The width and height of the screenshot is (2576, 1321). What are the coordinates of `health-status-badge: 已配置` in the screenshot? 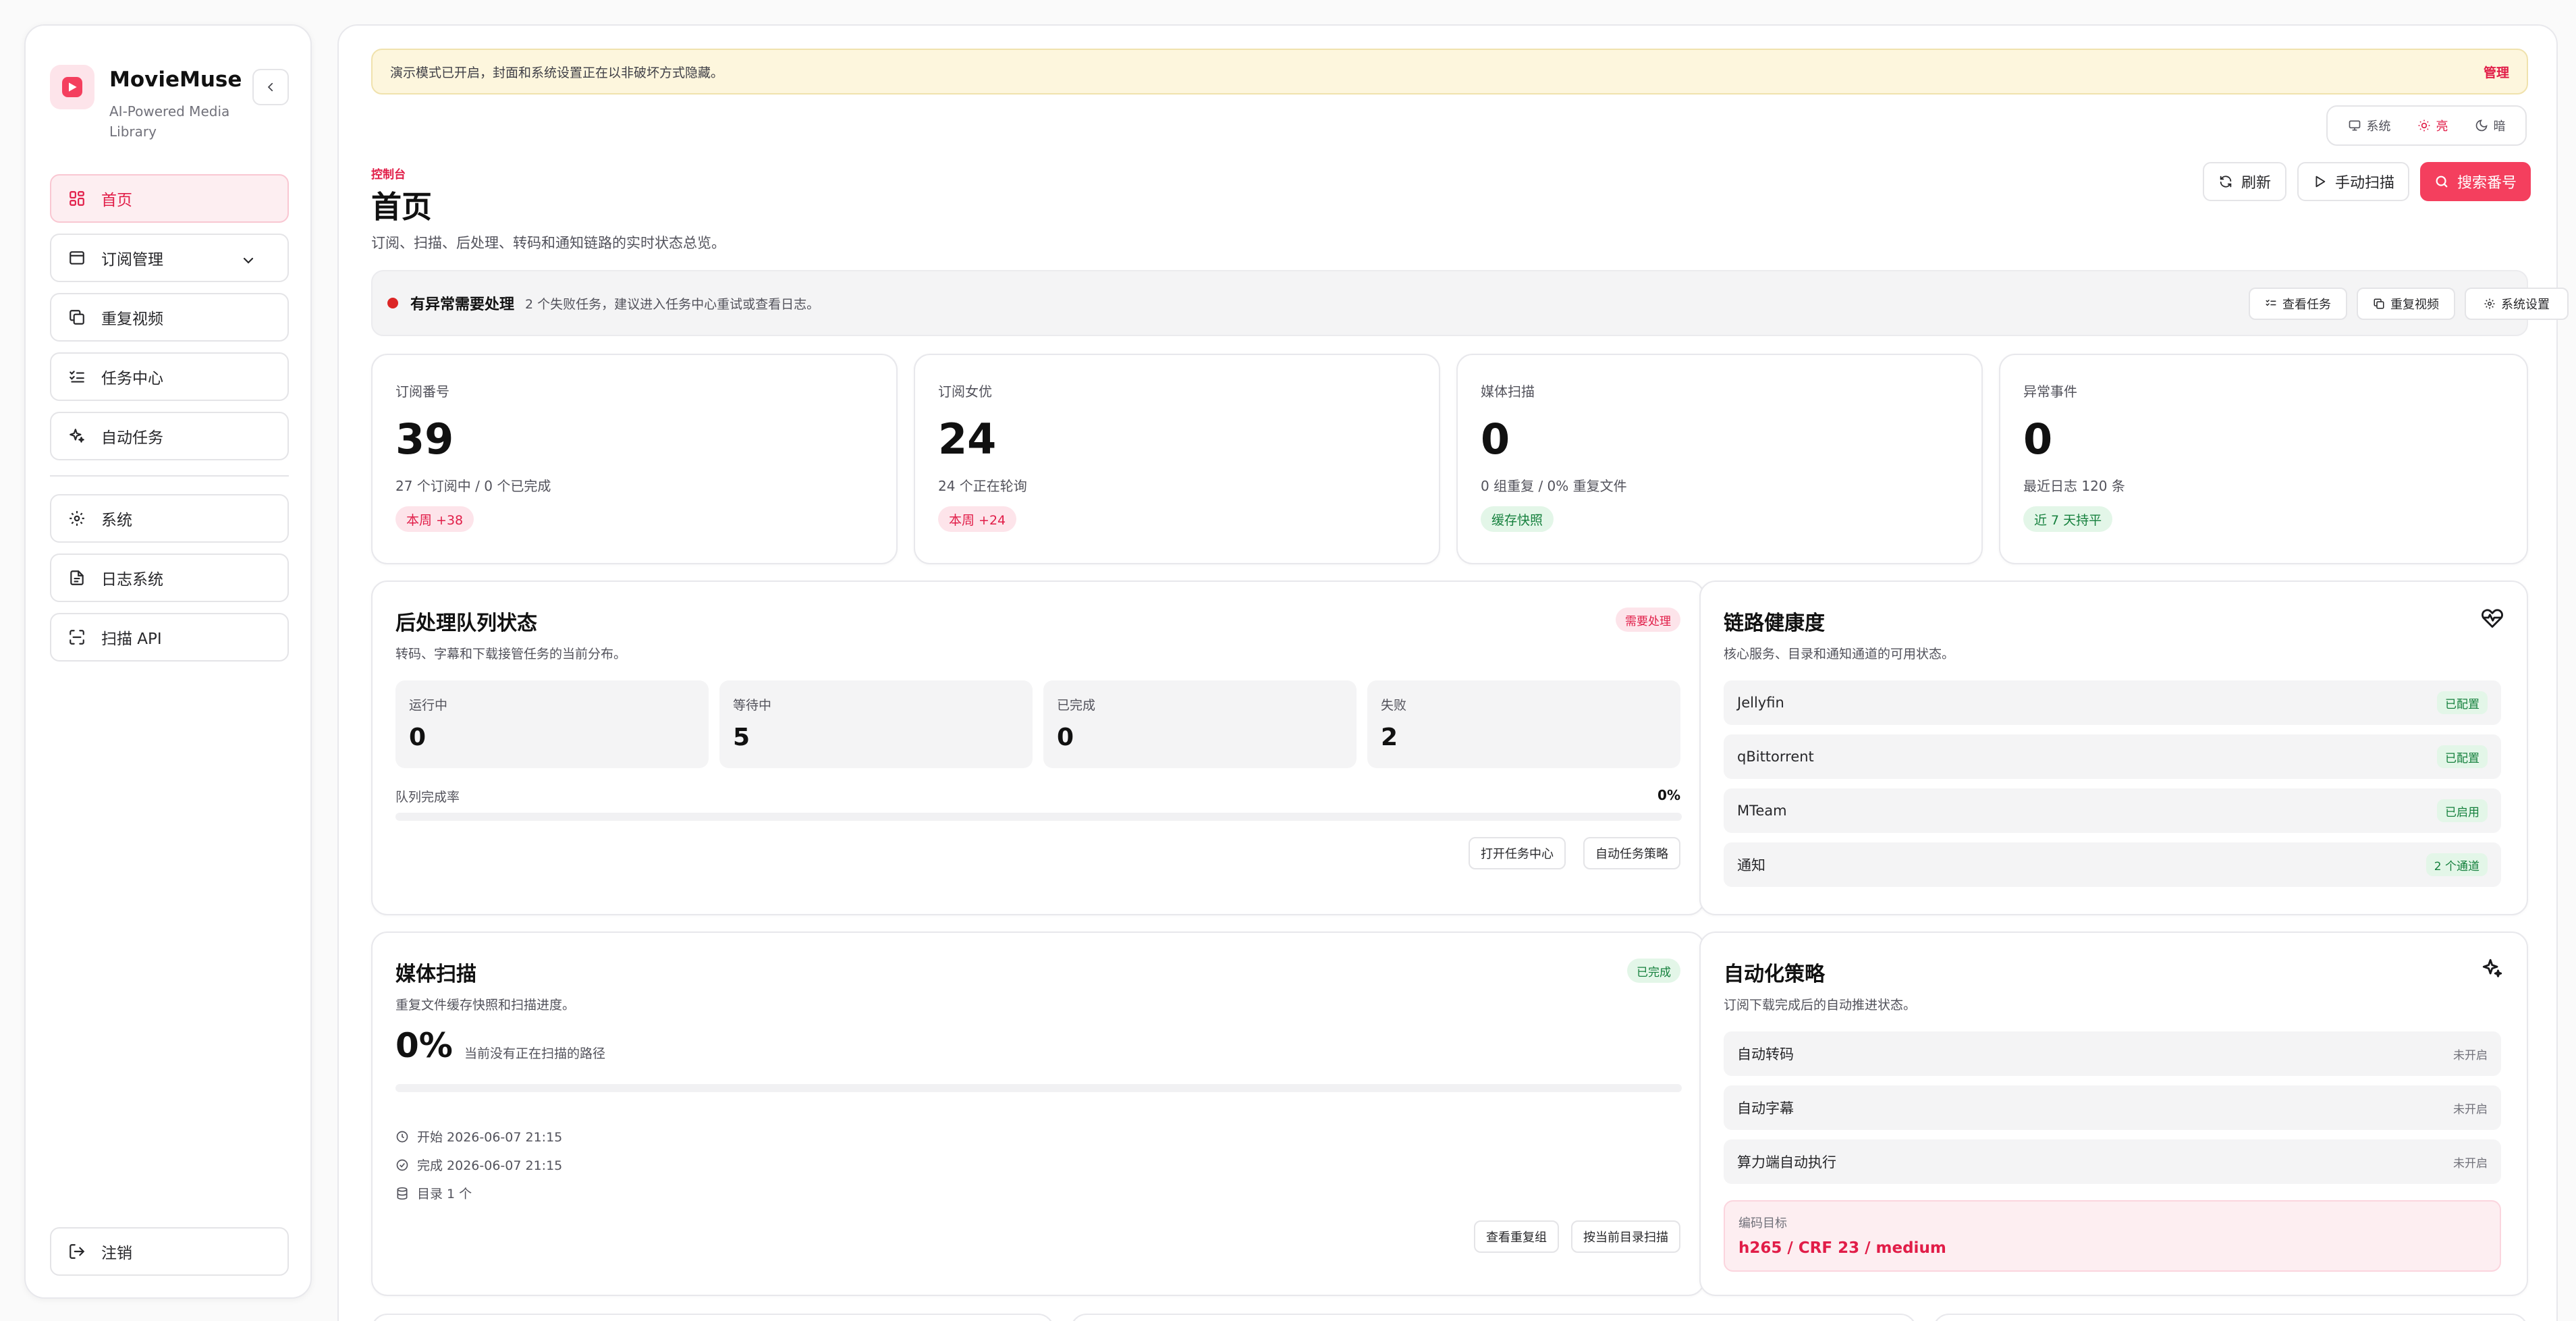 It's located at (2462, 703).